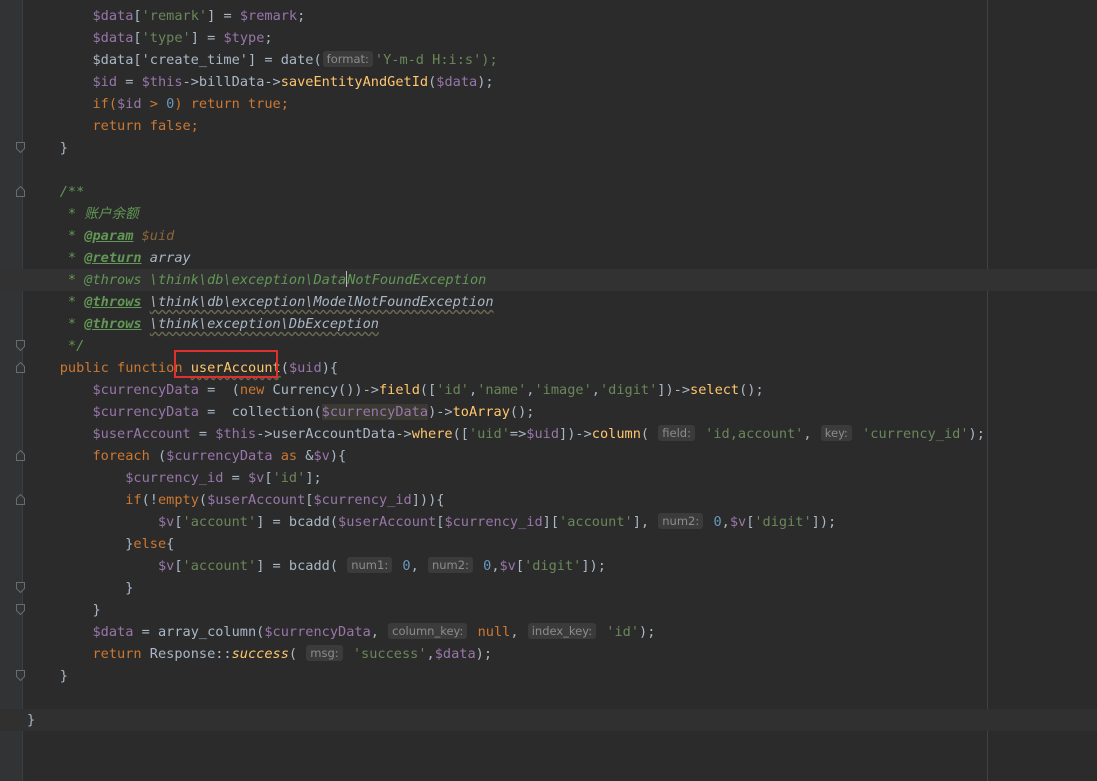  What do you see at coordinates (226, 364) in the screenshot?
I see `highlight-box-userAccount` at bounding box center [226, 364].